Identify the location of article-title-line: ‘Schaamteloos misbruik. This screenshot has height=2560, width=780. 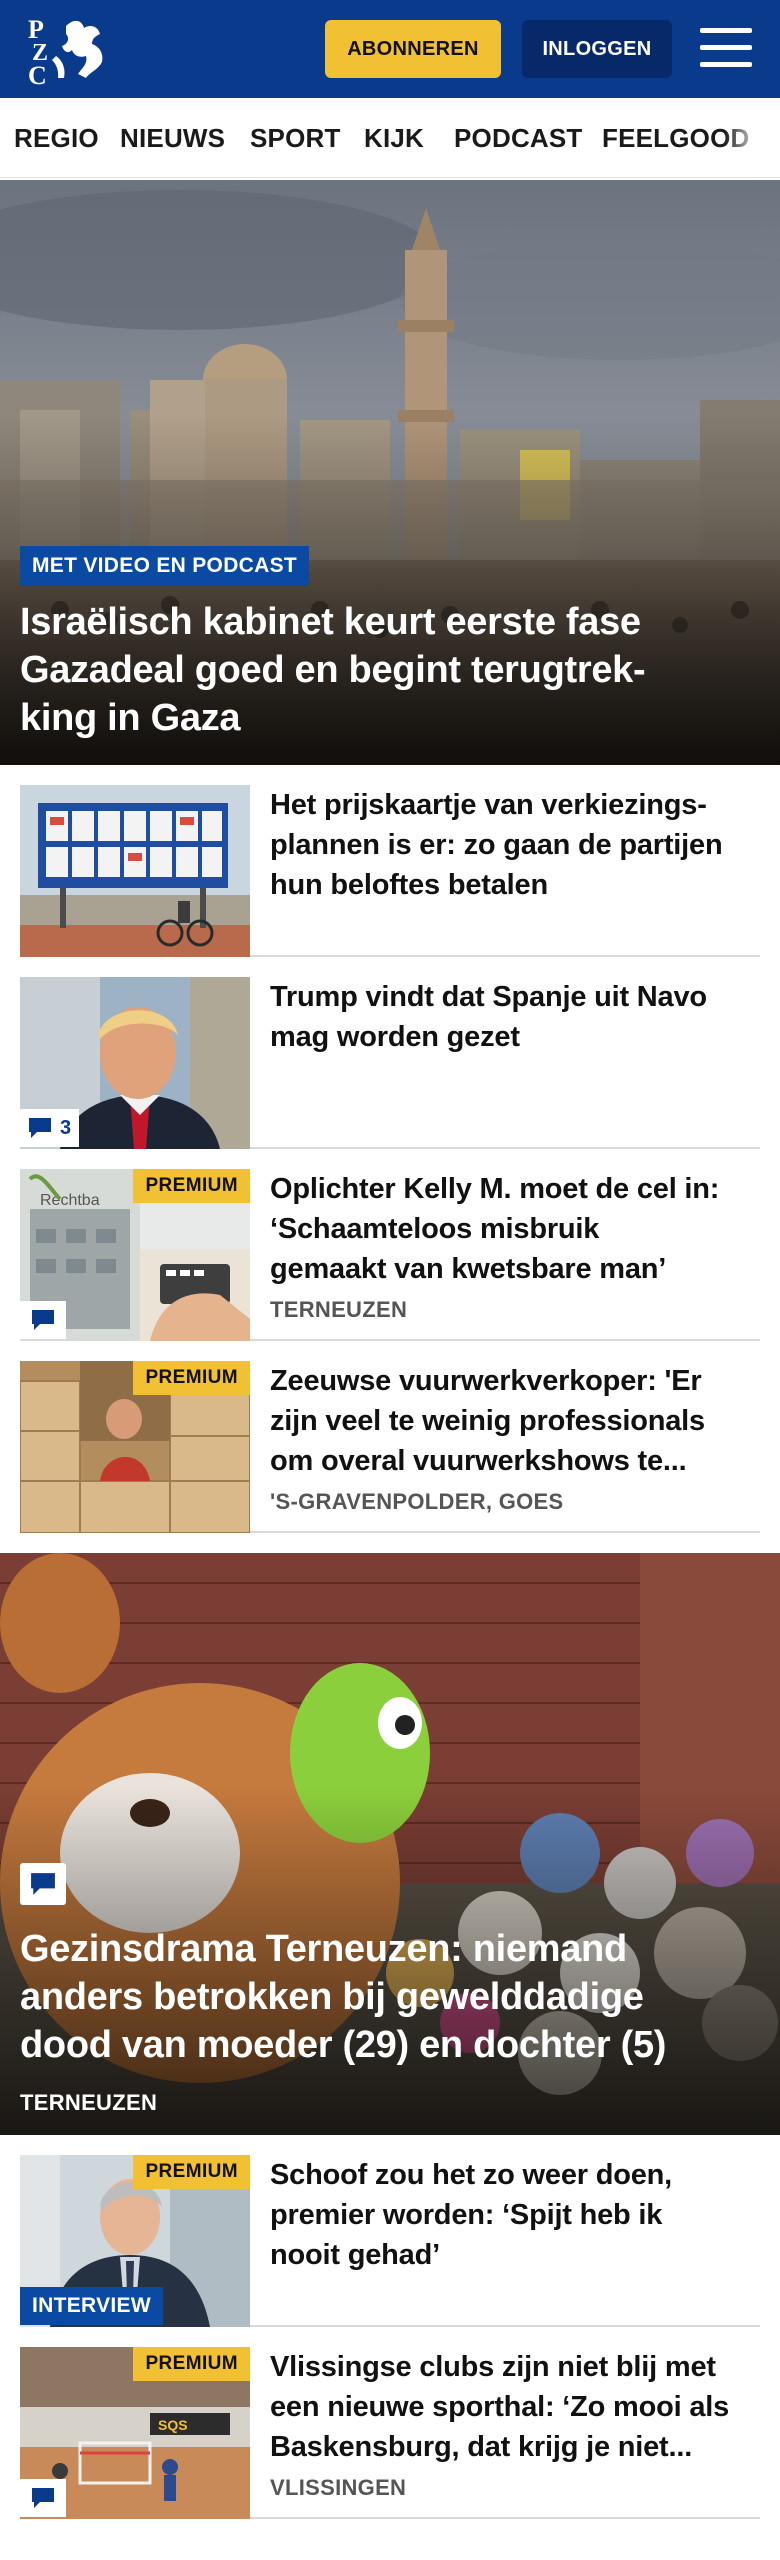
(435, 1229).